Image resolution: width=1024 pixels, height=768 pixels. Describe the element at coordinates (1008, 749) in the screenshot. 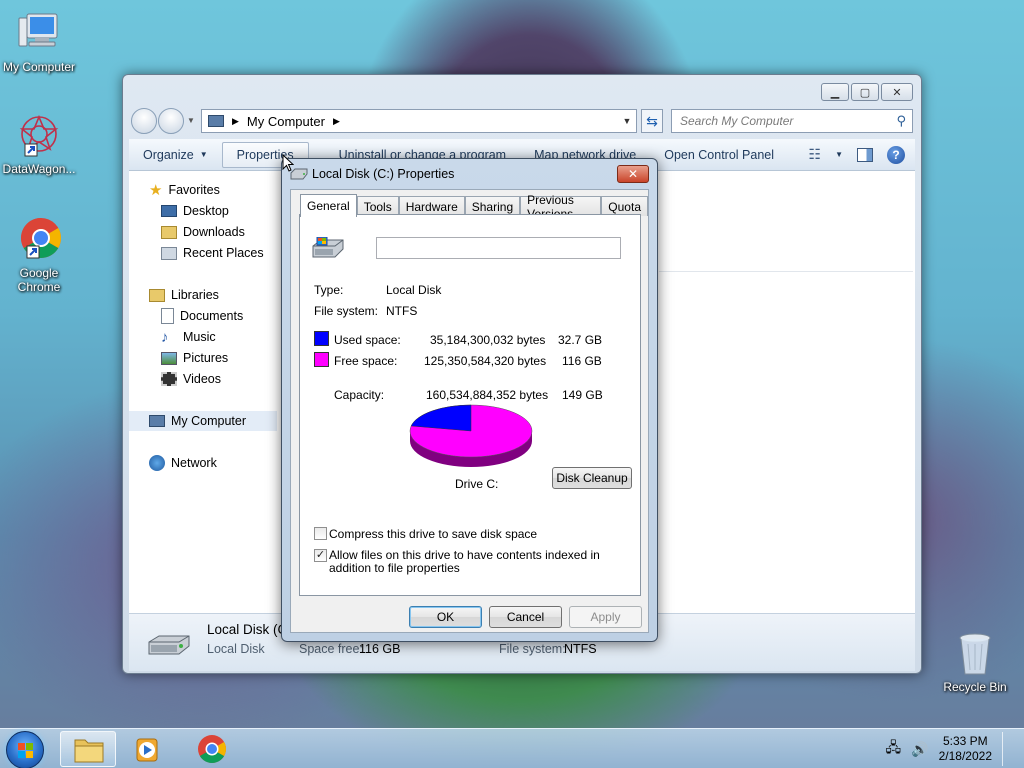

I see `show-desktop-button` at that location.